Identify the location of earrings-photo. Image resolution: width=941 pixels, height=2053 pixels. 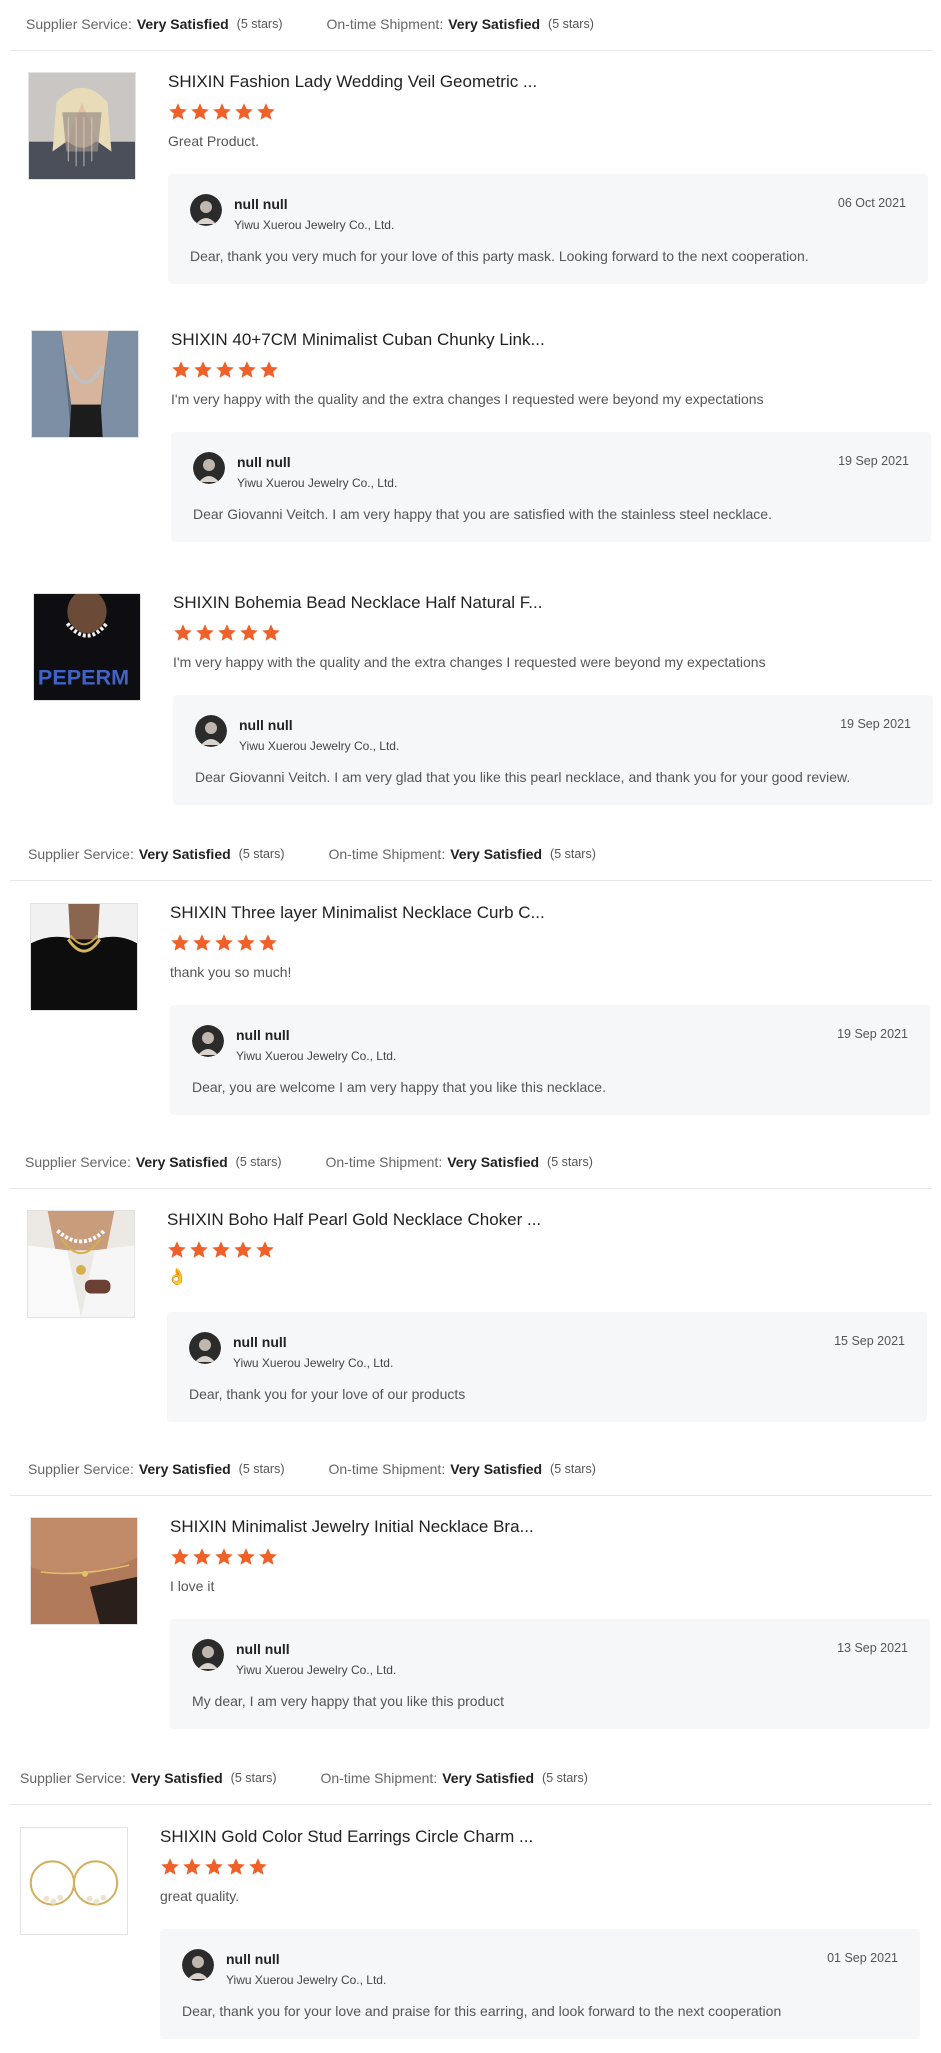
(74, 1881).